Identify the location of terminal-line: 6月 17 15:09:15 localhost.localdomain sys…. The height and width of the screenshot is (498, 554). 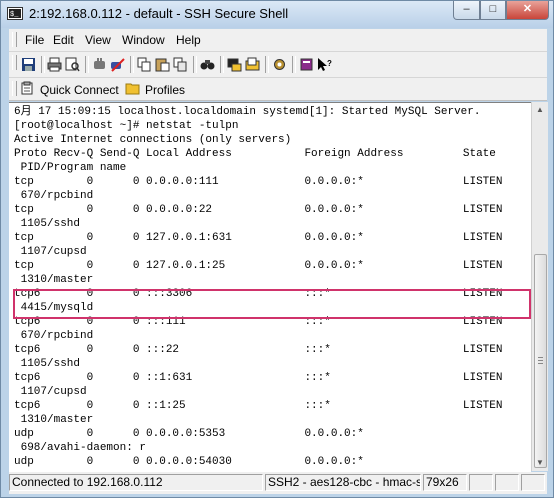
(247, 112).